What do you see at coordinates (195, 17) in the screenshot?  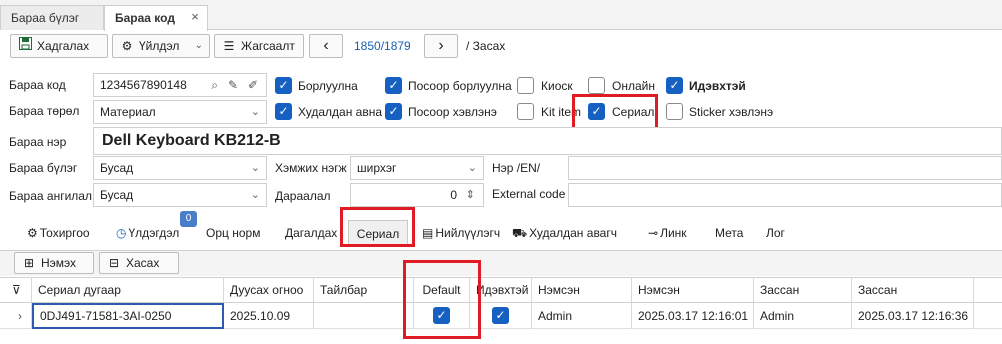 I see `close-tab-icon: ×` at bounding box center [195, 17].